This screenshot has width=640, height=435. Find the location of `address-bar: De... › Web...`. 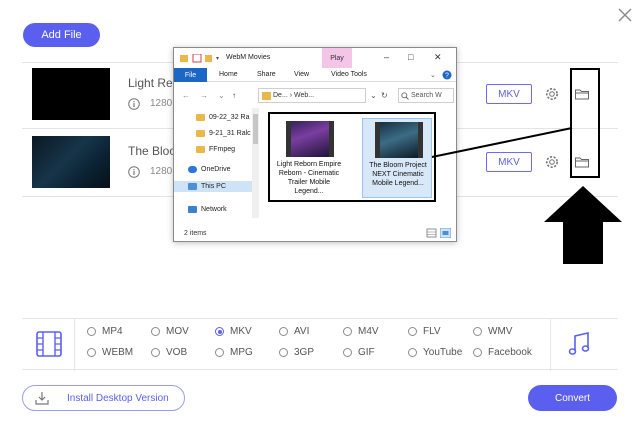

address-bar: De... › Web... is located at coordinates (312, 95).